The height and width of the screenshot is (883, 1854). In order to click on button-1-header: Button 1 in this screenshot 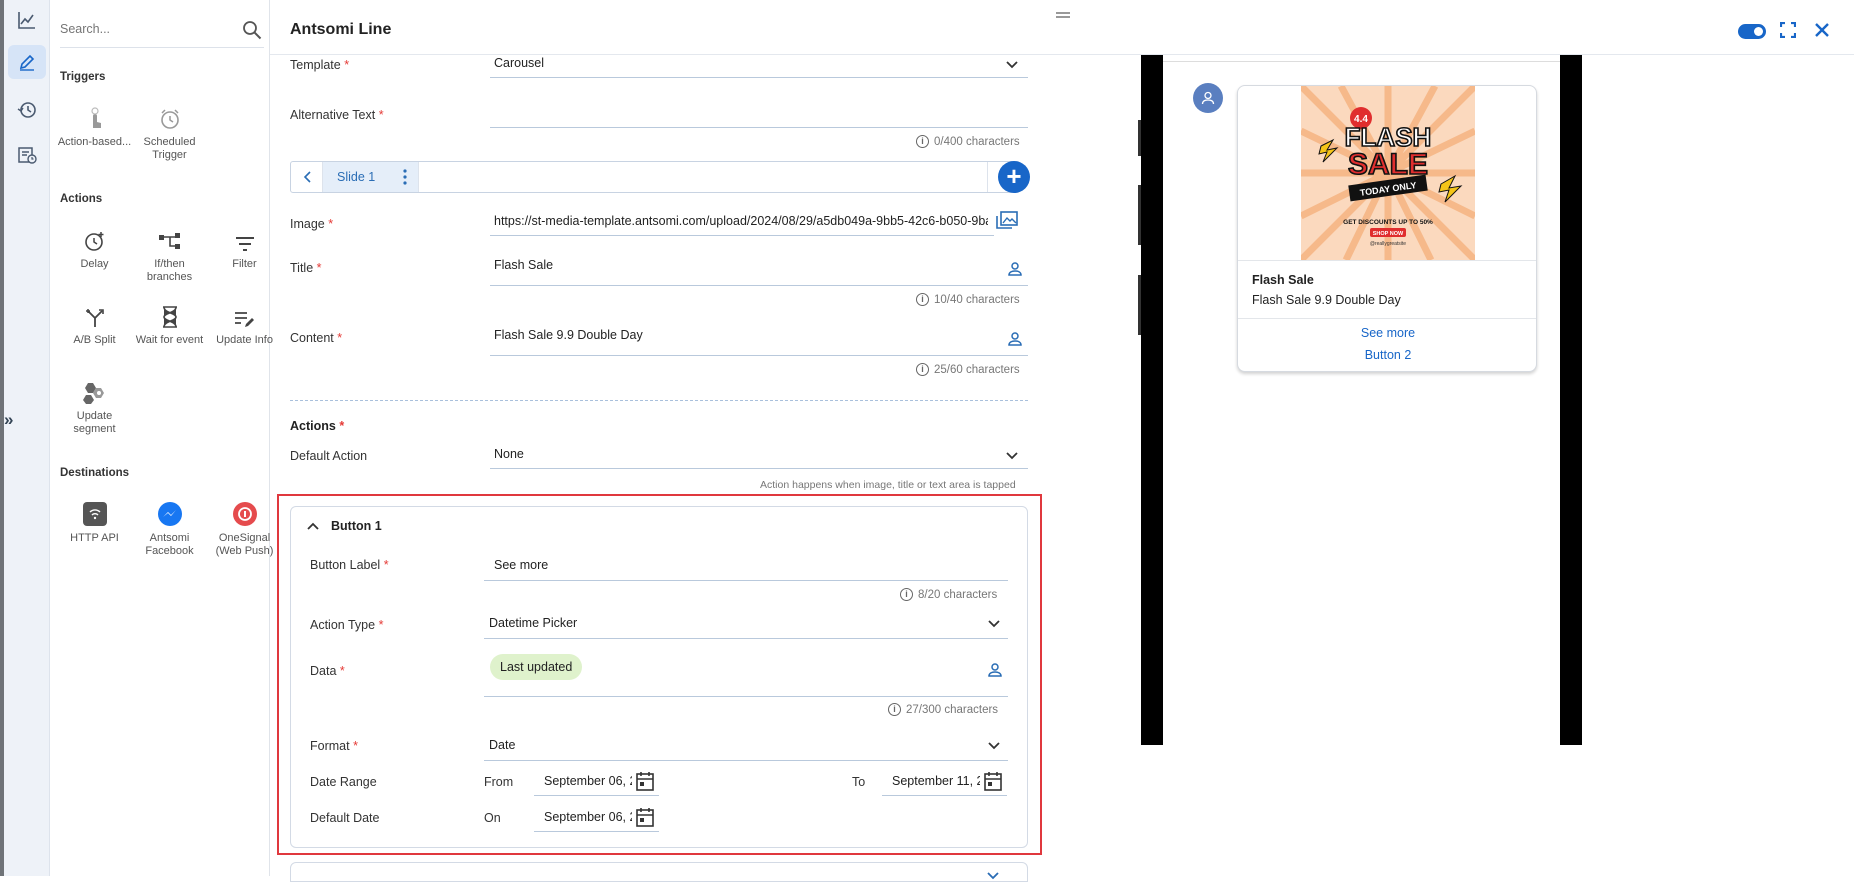, I will do `click(344, 526)`.